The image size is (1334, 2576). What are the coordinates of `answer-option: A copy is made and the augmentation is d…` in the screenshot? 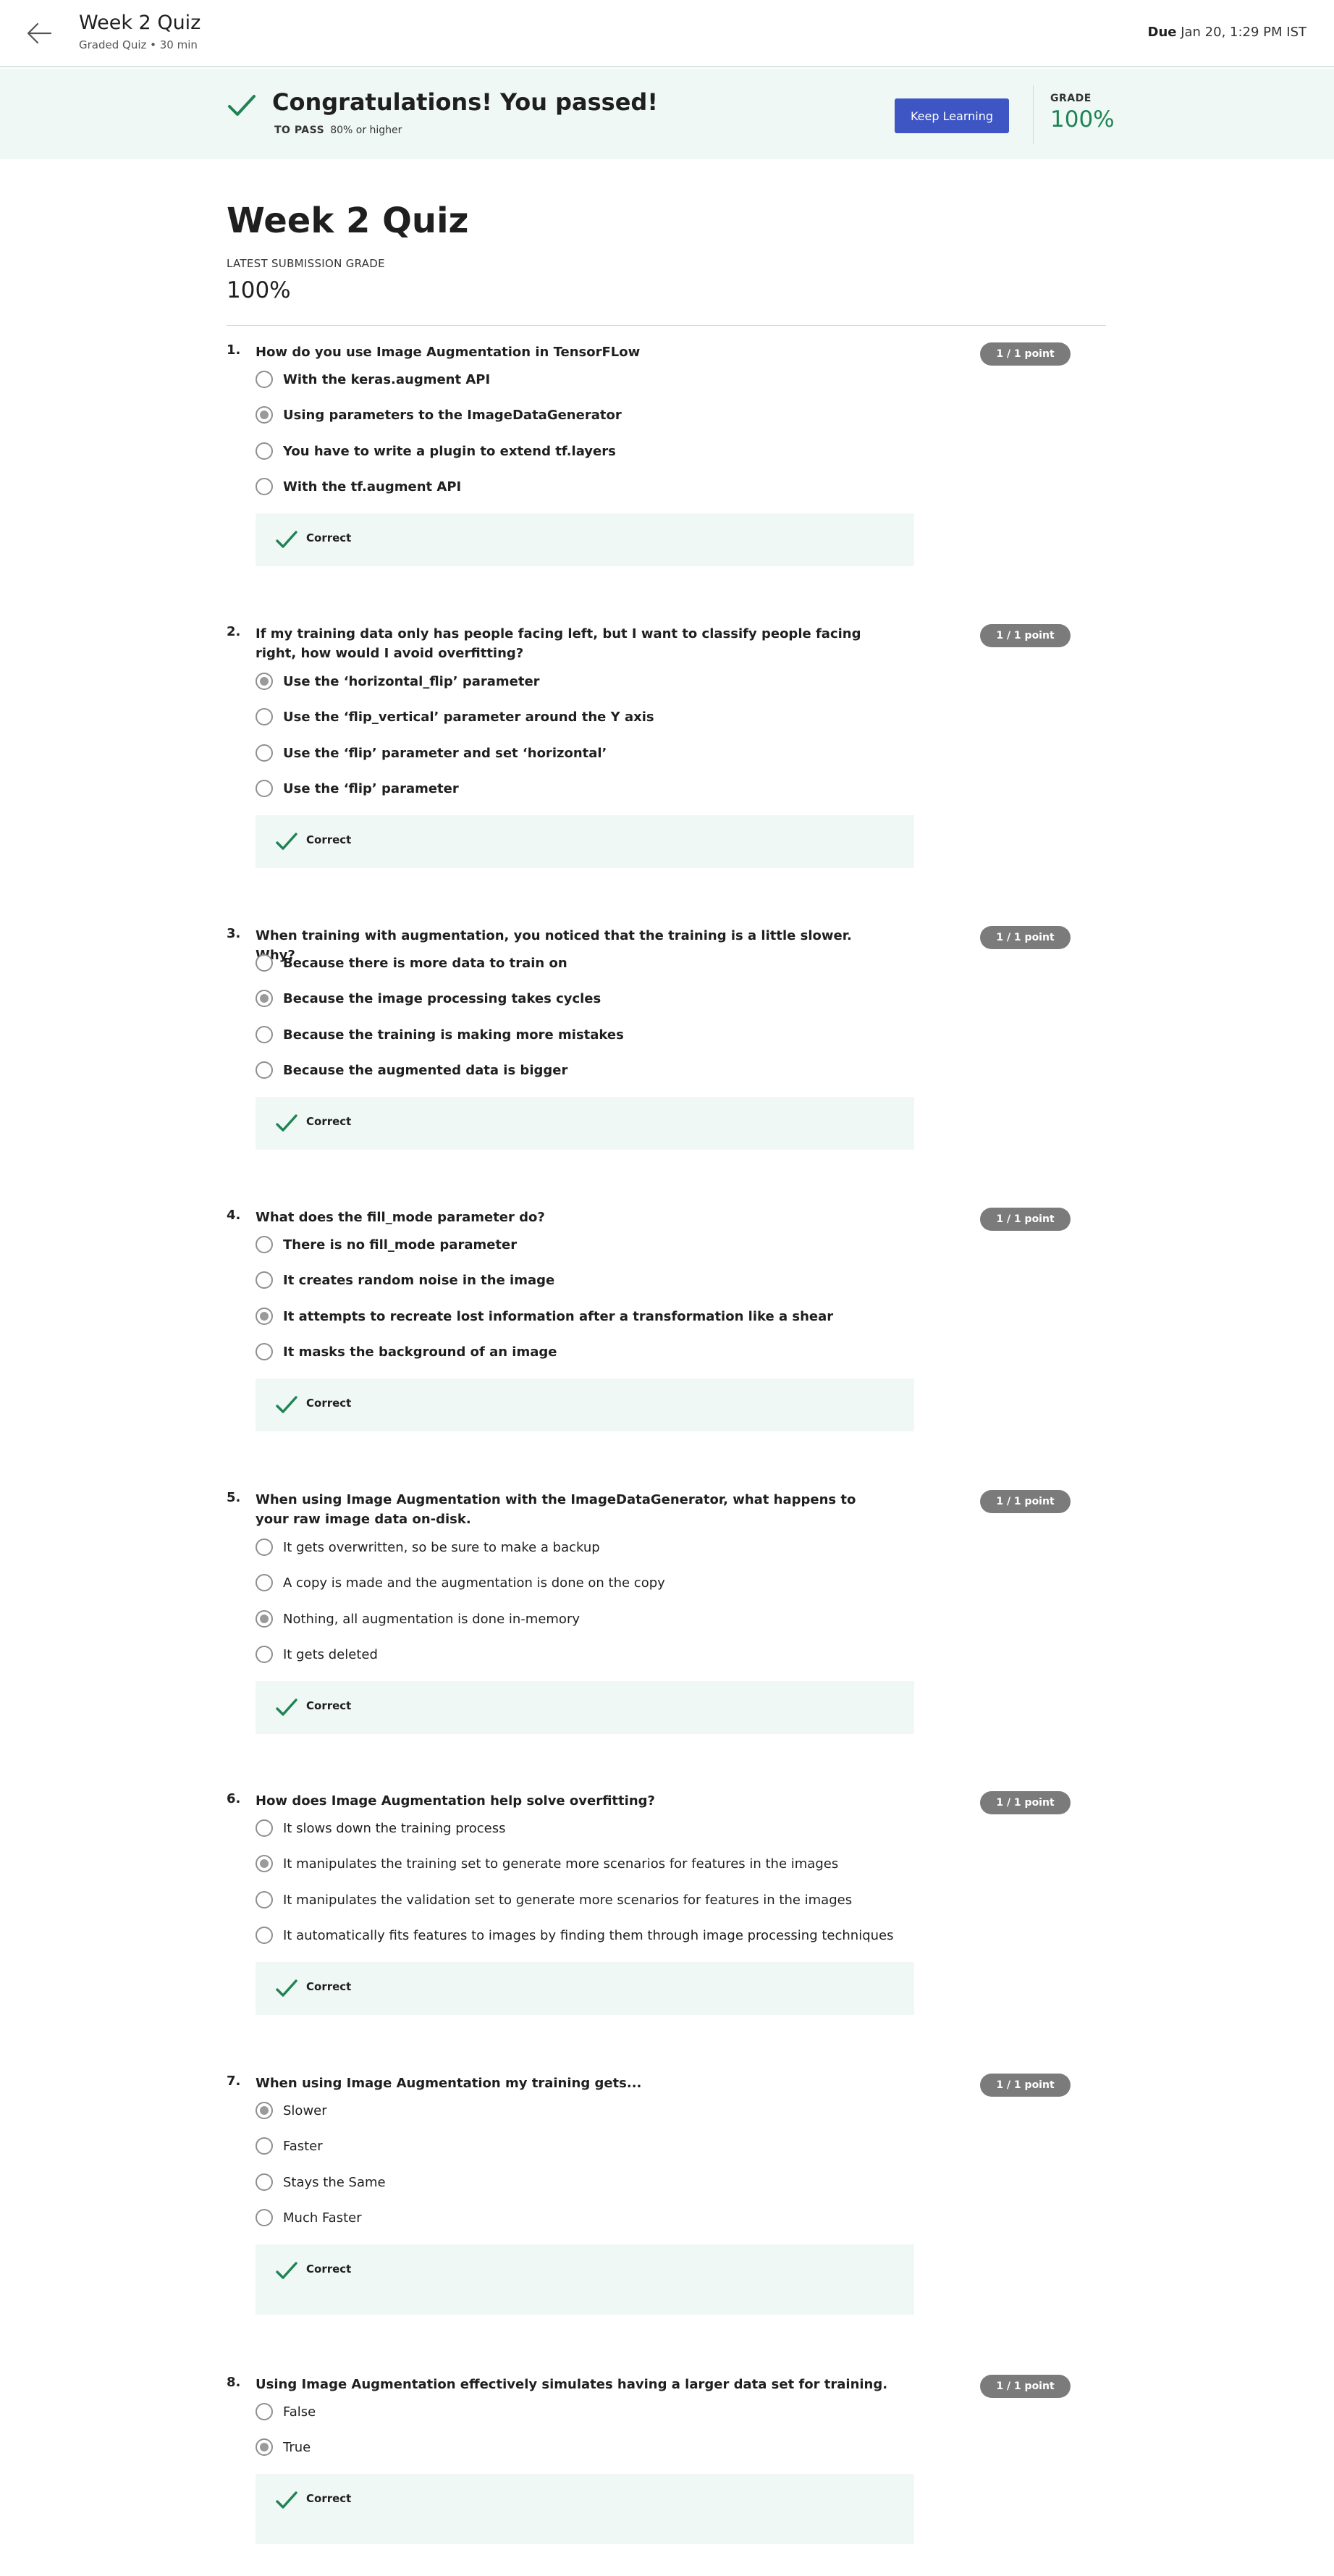 It's located at (460, 1583).